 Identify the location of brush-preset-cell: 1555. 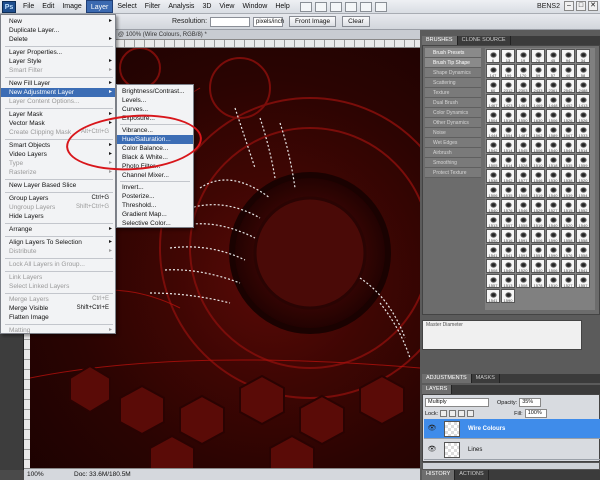
(523, 221).